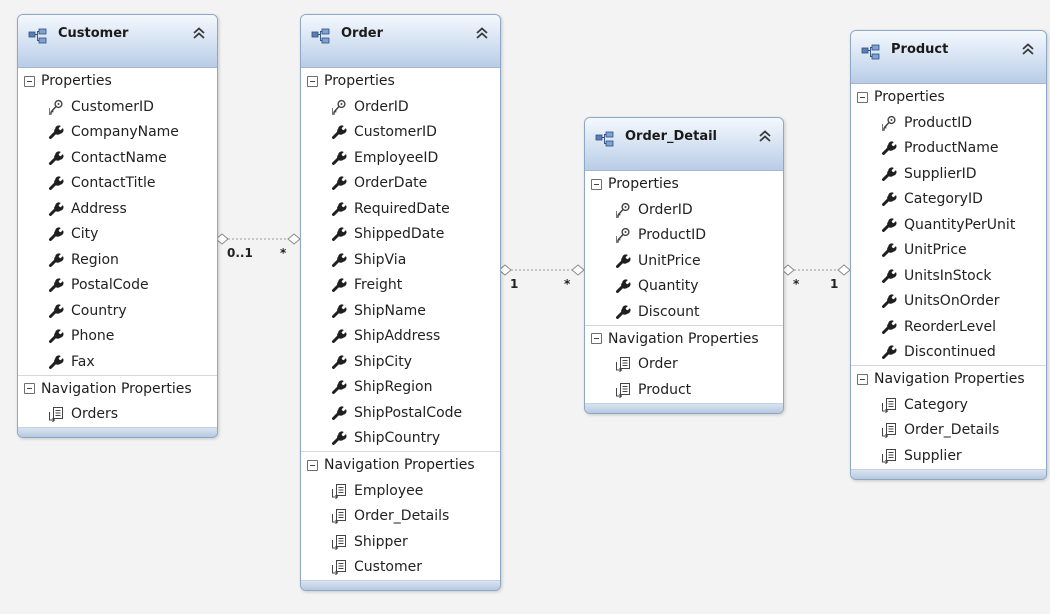  What do you see at coordinates (117, 286) in the screenshot?
I see `property-row: PostalCode` at bounding box center [117, 286].